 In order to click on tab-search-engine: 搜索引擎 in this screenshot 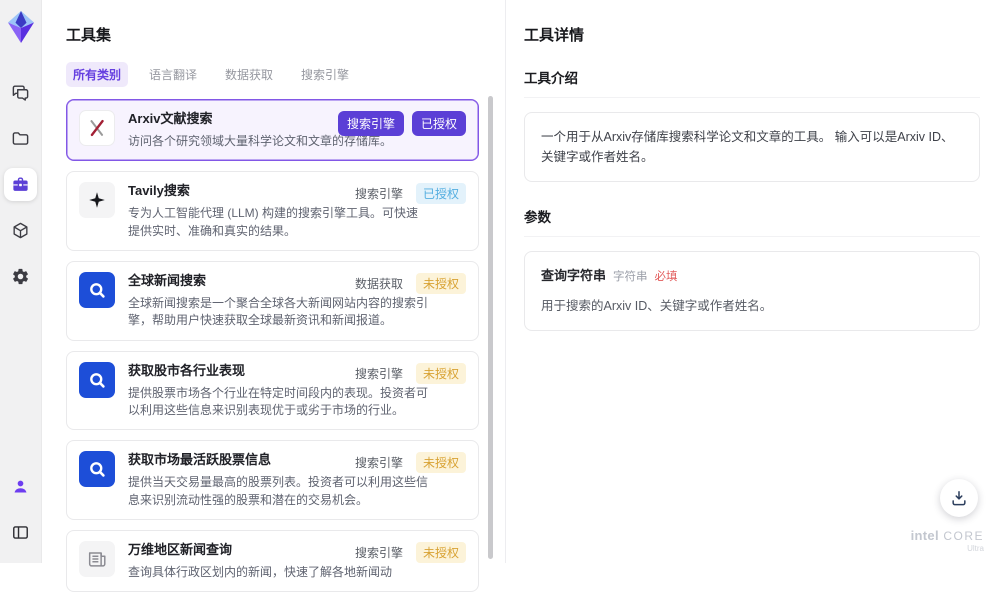, I will do `click(325, 74)`.